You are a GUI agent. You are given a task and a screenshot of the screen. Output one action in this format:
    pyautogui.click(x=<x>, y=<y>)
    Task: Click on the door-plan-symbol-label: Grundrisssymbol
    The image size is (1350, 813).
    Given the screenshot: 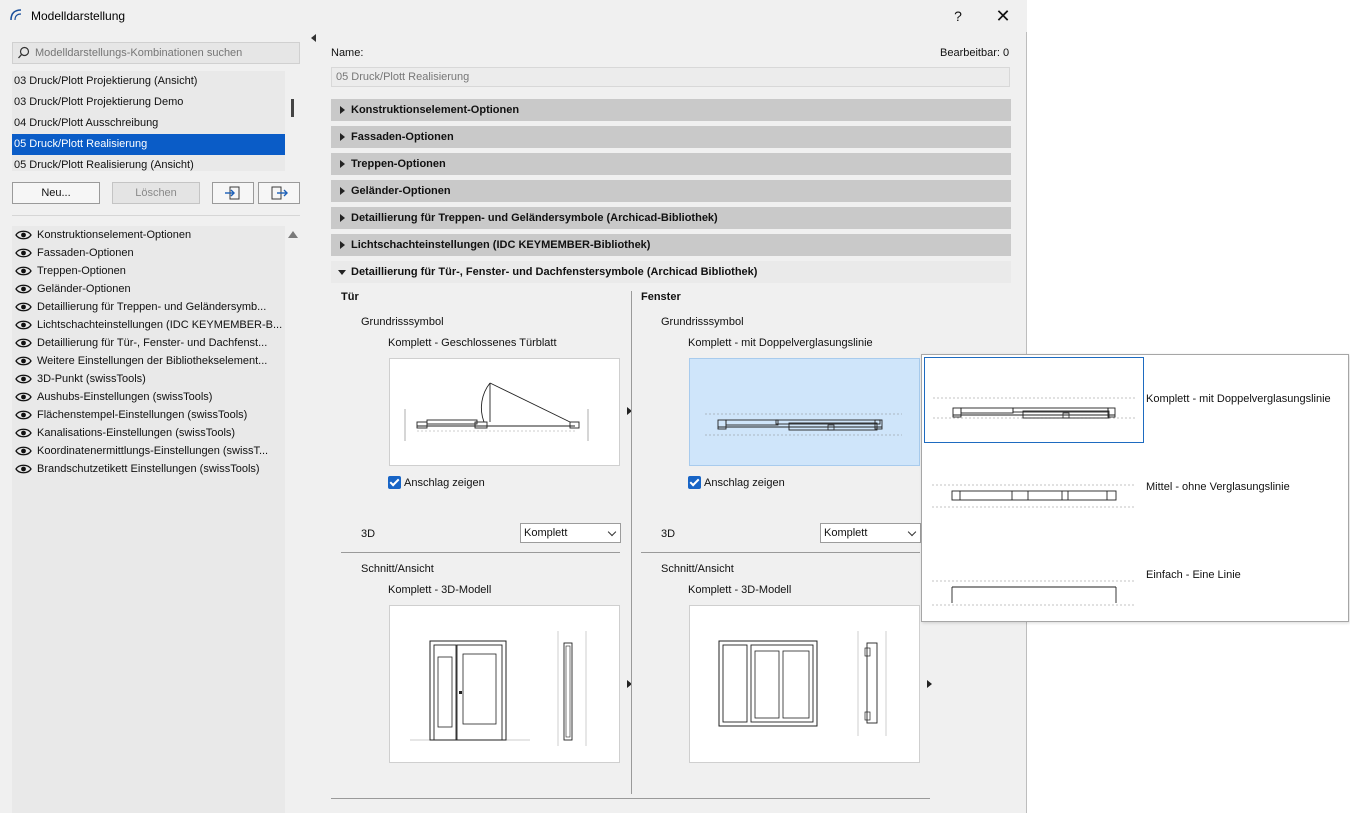 What is the action you would take?
    pyautogui.click(x=402, y=322)
    